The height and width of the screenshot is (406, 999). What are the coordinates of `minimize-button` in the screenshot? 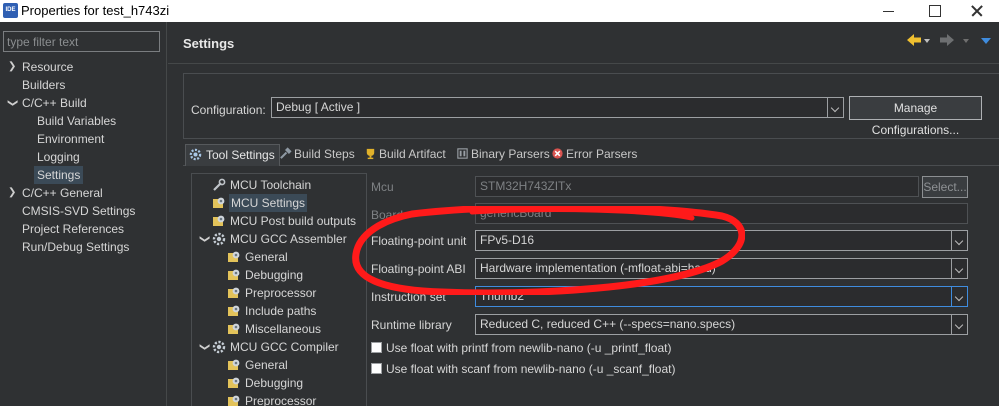 It's located at (888, 11).